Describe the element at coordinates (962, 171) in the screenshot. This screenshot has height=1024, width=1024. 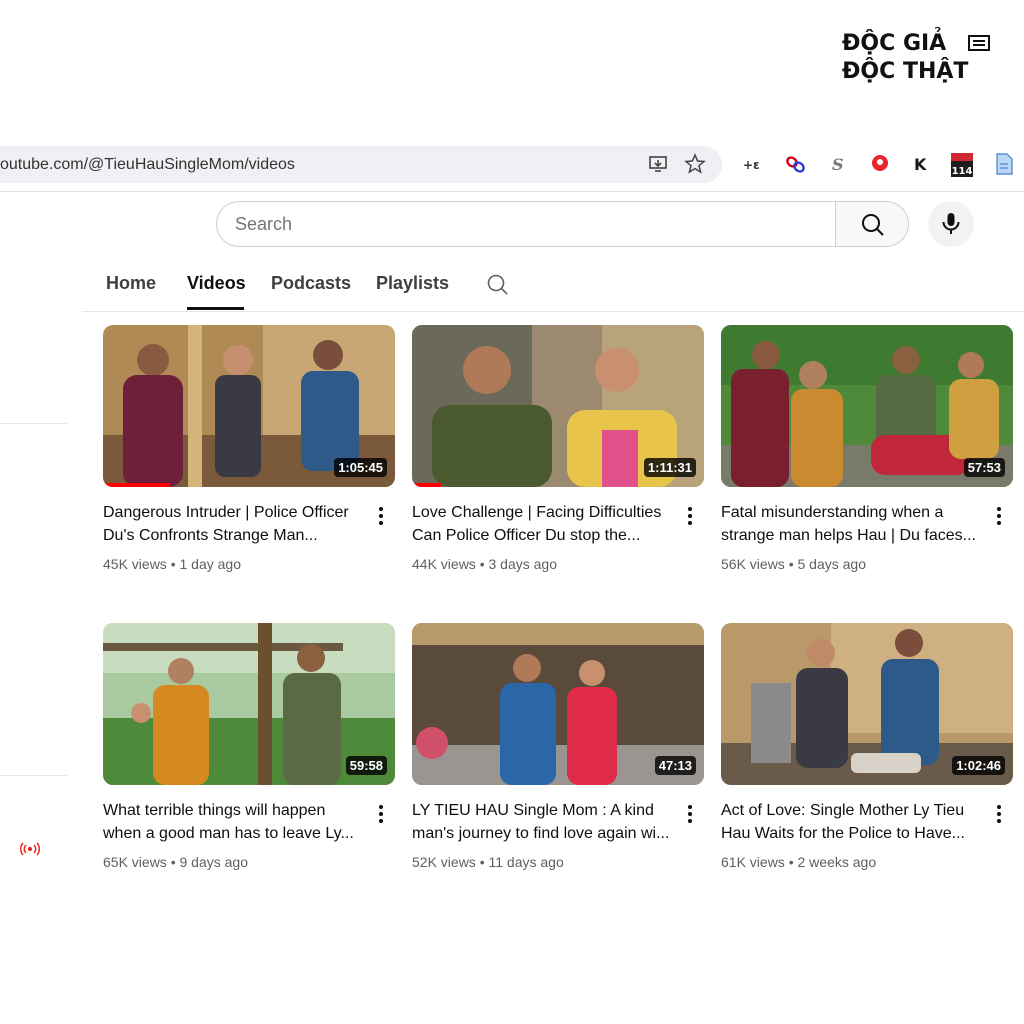
I see `calendar-badge: 114` at that location.